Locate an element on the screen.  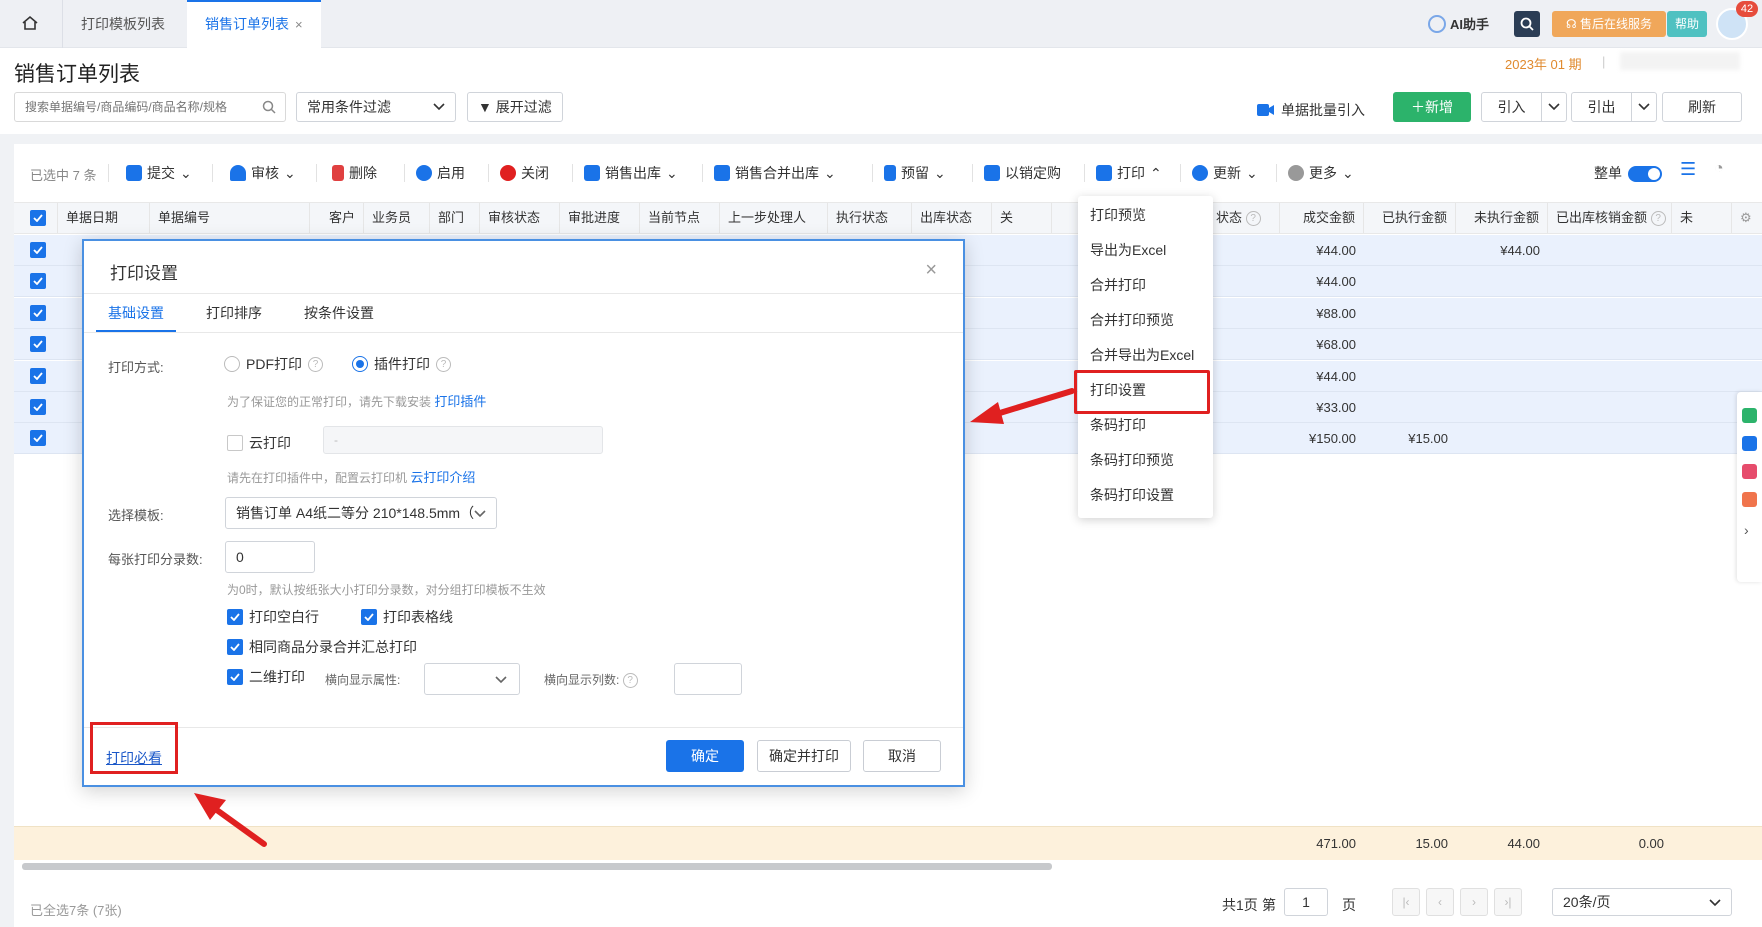
ai-helper-button: AI助手 is located at coordinates (1458, 23).